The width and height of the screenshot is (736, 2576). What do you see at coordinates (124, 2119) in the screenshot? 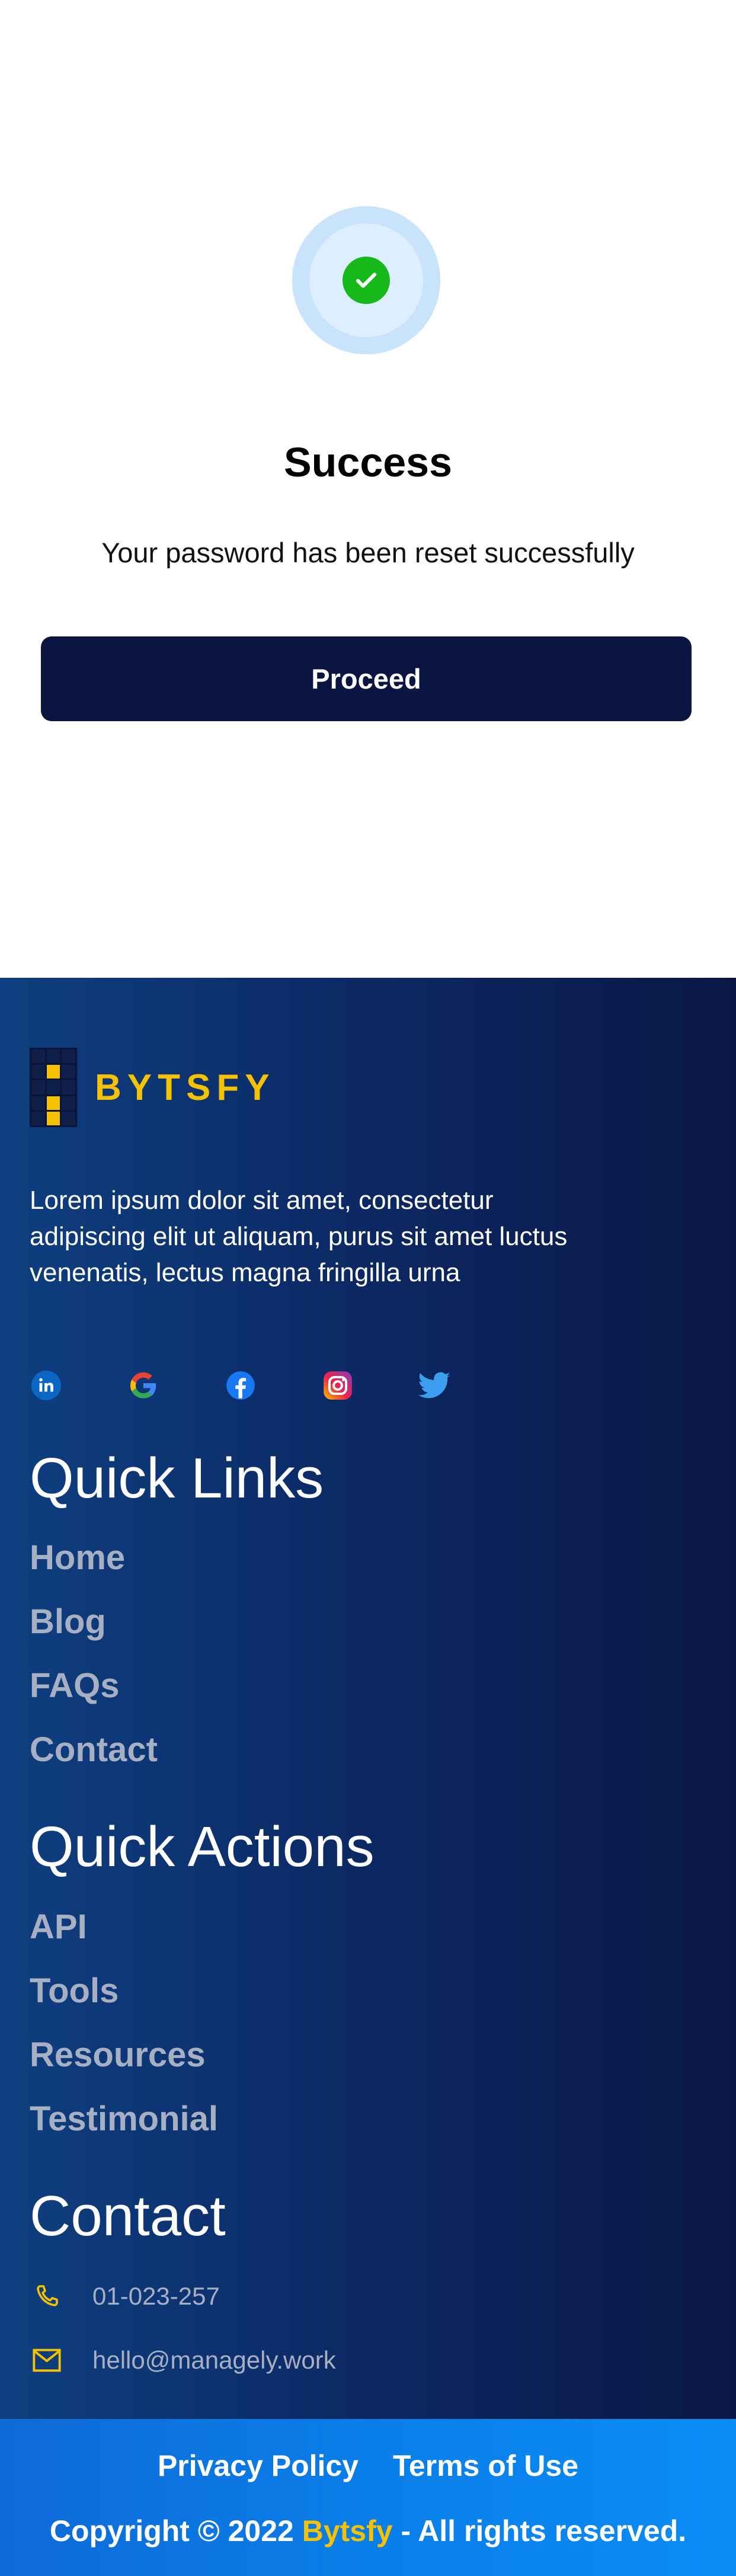
I see `footer-link-testimonial: Testimonial` at bounding box center [124, 2119].